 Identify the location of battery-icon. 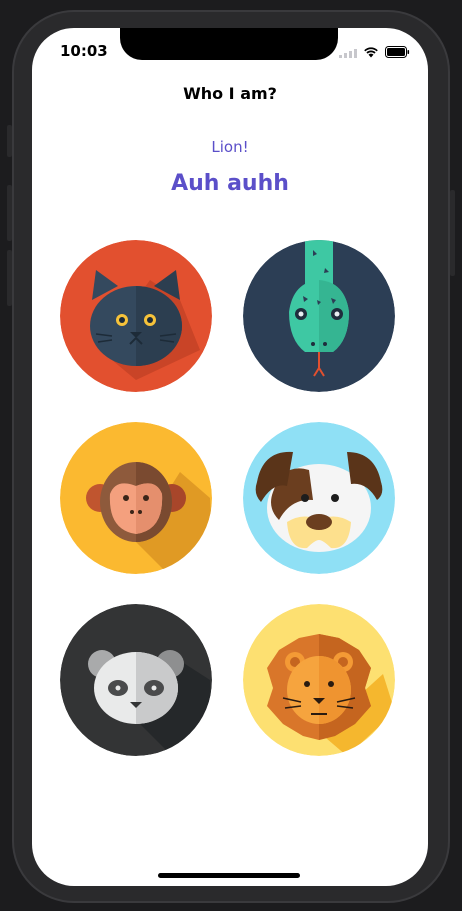
(397, 52).